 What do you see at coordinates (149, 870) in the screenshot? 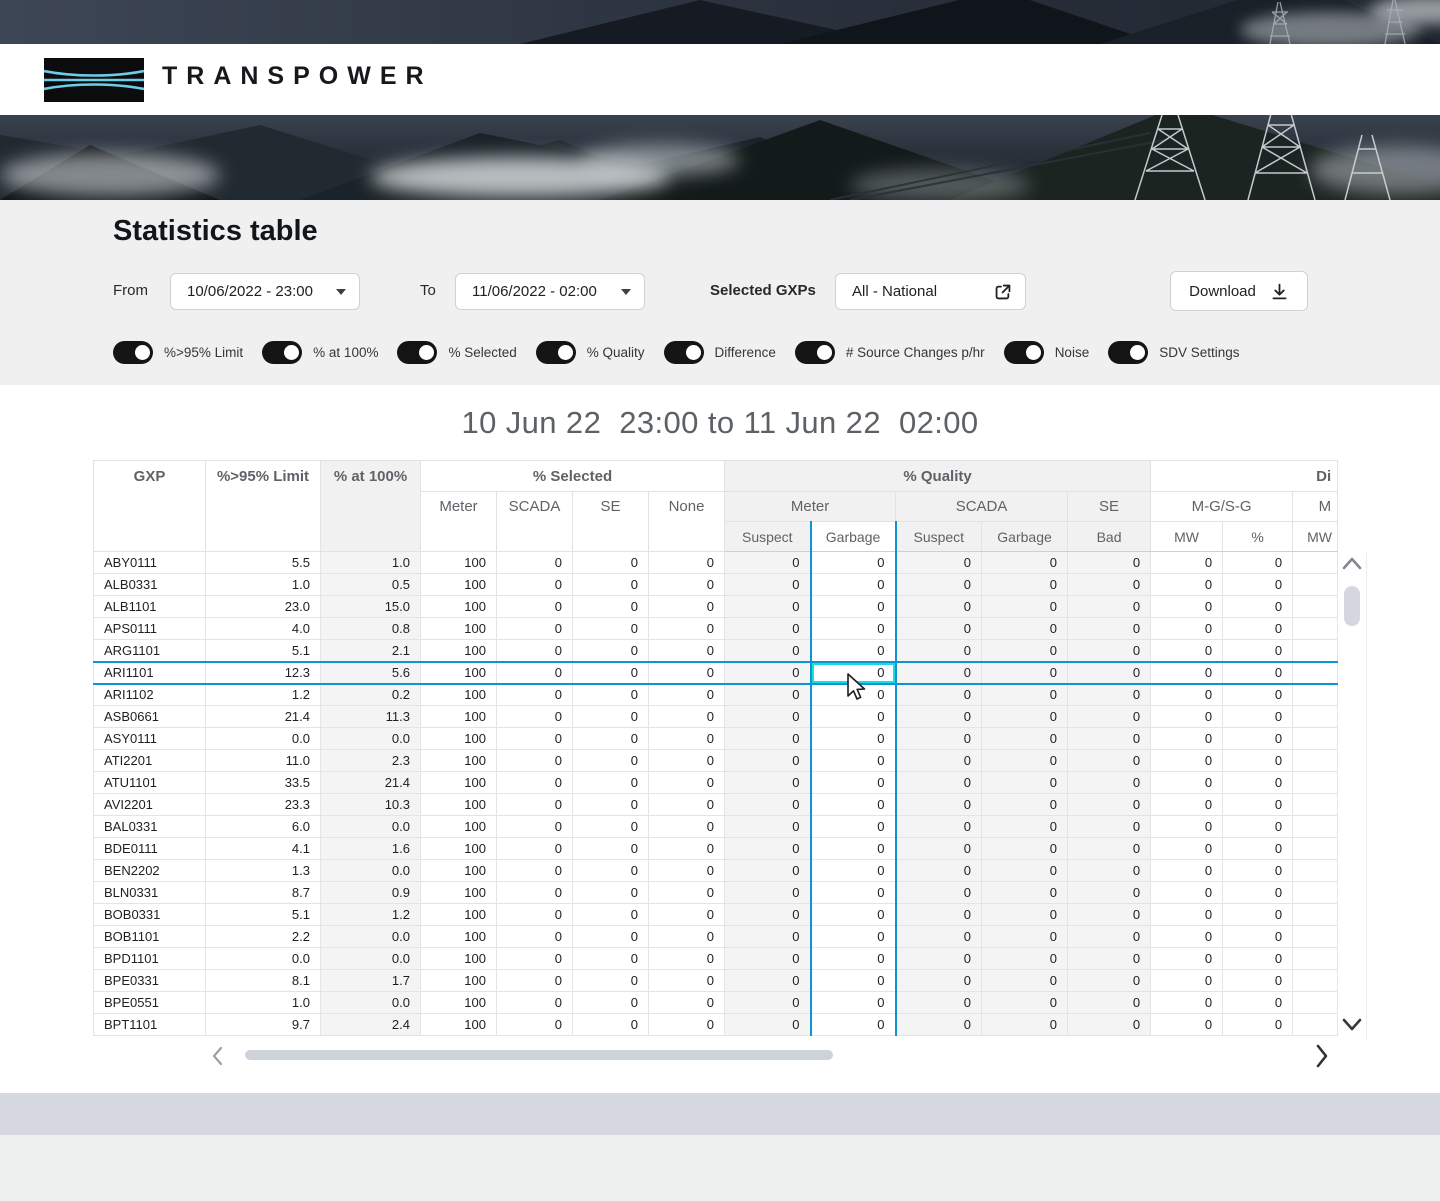
I see `gxp-cell: BEN2202` at bounding box center [149, 870].